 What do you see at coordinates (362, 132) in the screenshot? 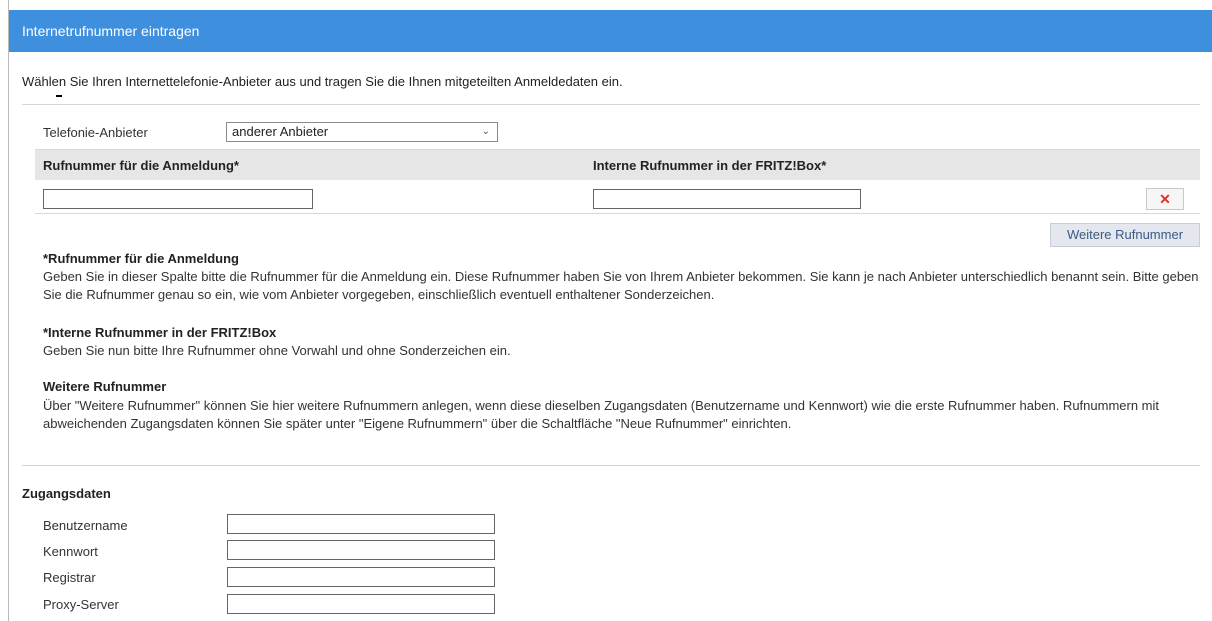
I see `provider-select: anderer Anbieter ⌄` at bounding box center [362, 132].